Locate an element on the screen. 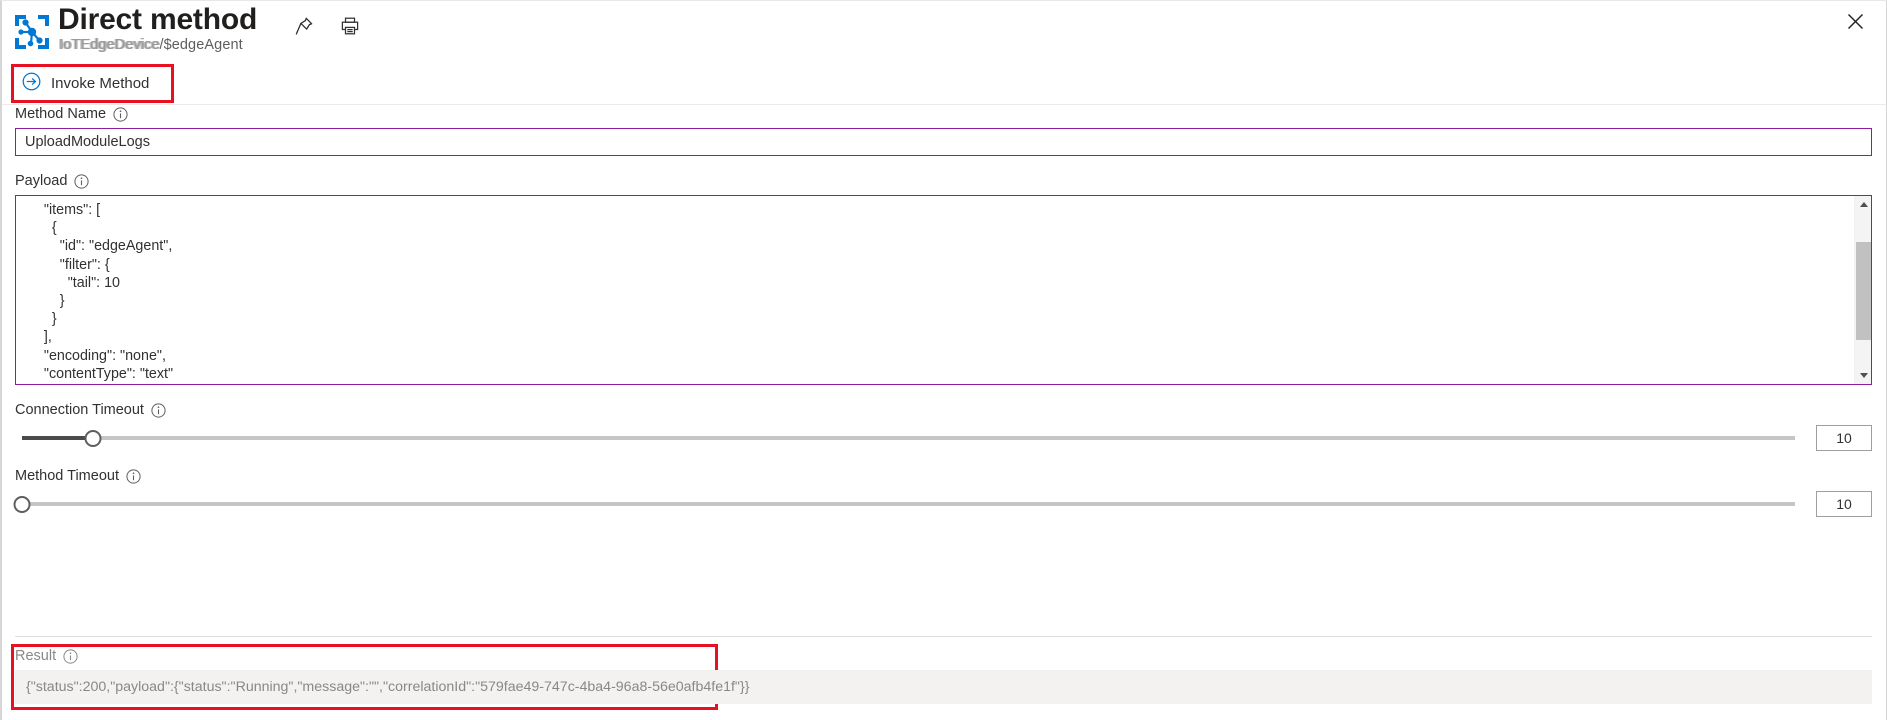 Image resolution: width=1887 pixels, height=720 pixels. method-timeout-label-row: Method Timeout is located at coordinates (943, 476).